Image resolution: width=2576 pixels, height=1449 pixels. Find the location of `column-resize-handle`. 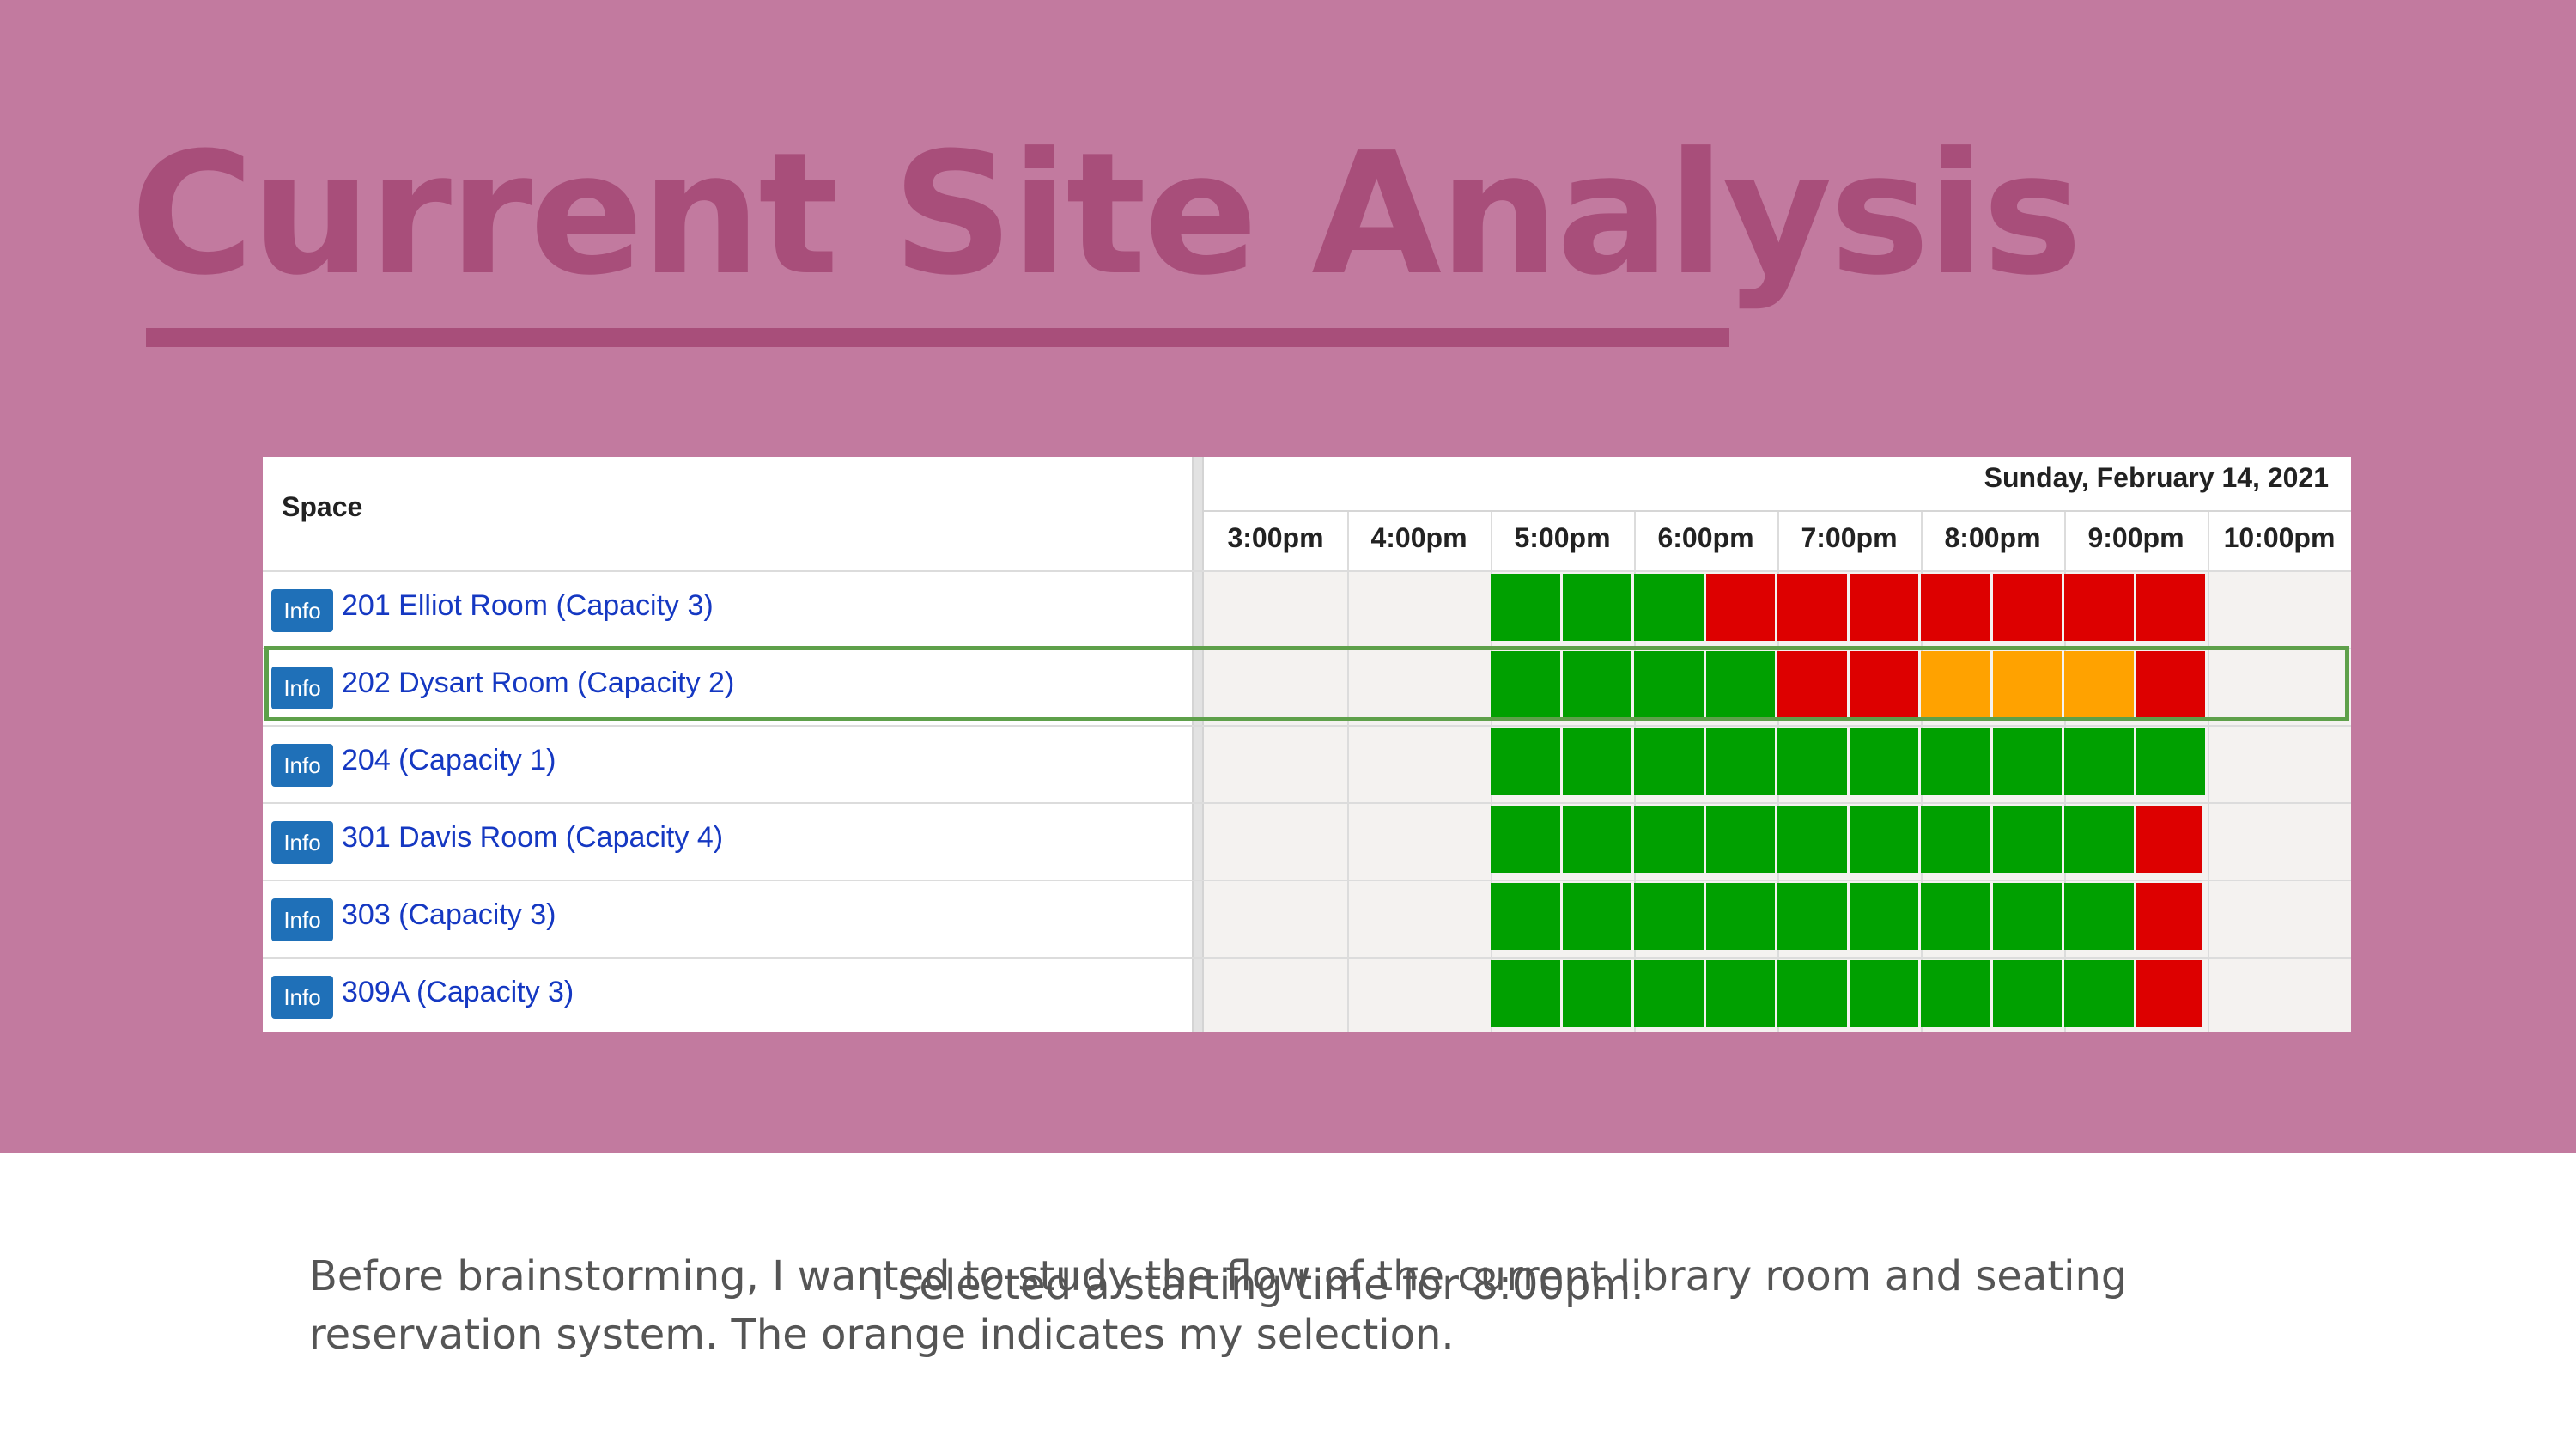

column-resize-handle is located at coordinates (1198, 744).